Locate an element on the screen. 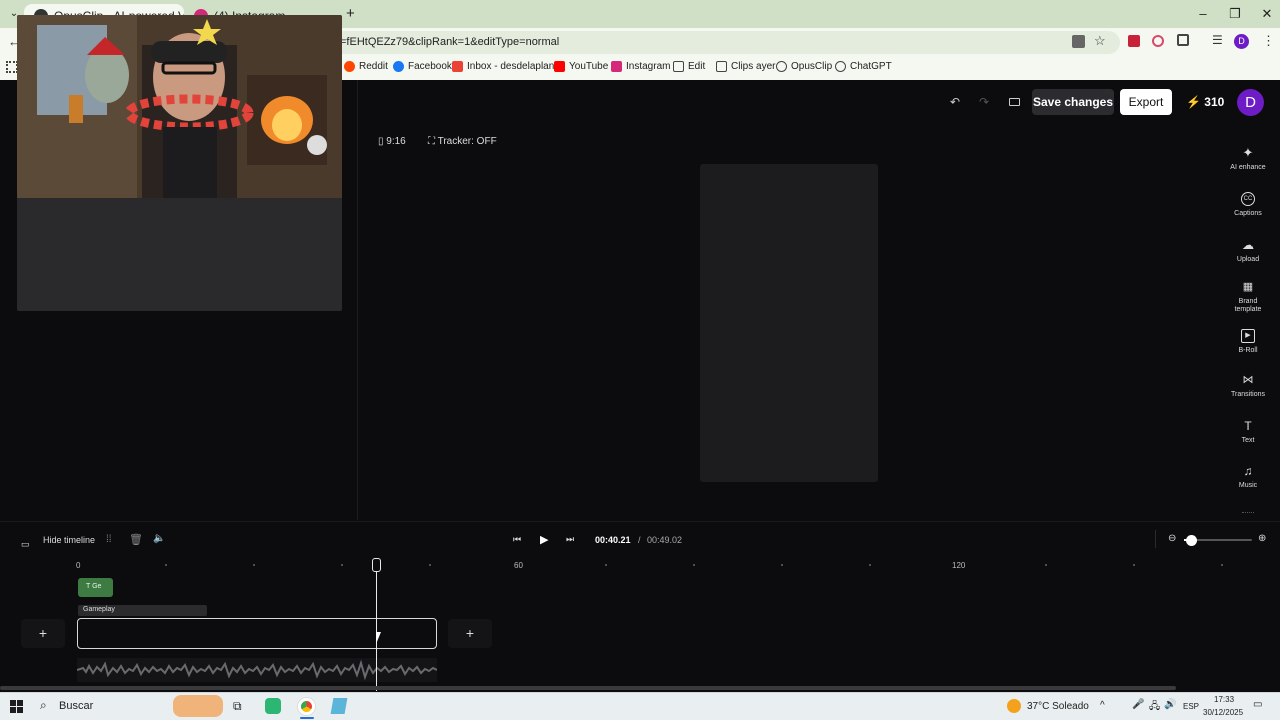 The height and width of the screenshot is (720, 1280). rail-brand-template: ▦ Brand template is located at coordinates (1248, 297).